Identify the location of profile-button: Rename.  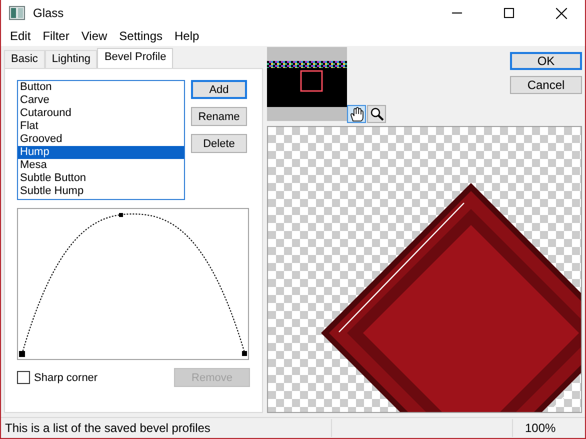
(219, 116).